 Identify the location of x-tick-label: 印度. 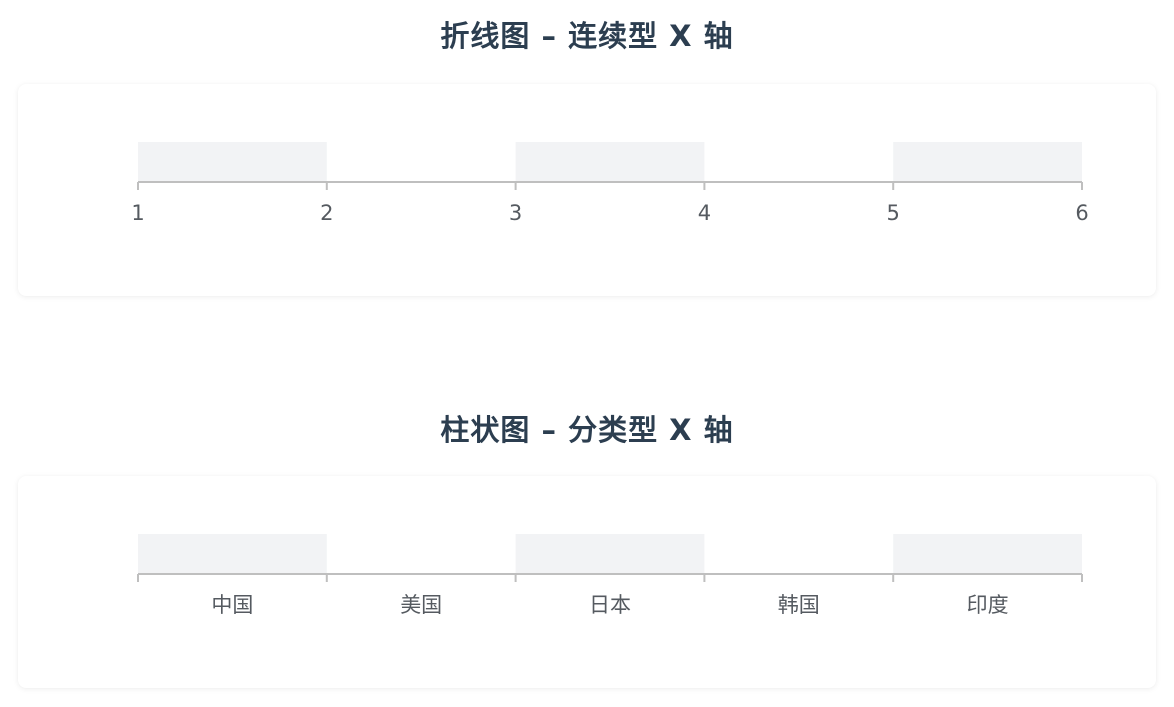
(988, 605).